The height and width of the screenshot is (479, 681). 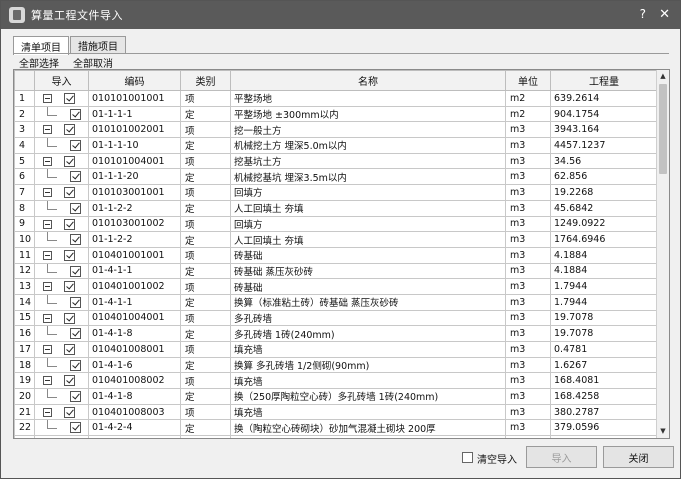 I want to click on scroll-down-icon: ▼, so click(x=663, y=431).